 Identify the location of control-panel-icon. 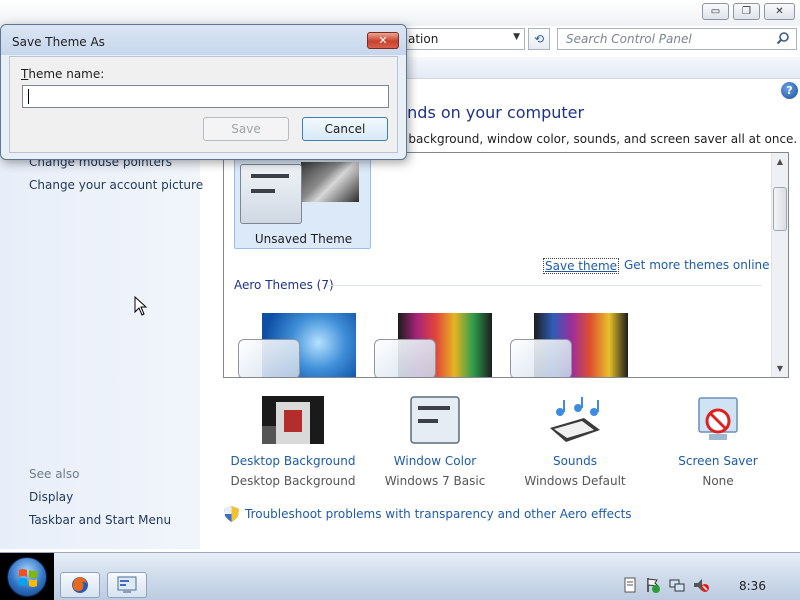
(127, 584).